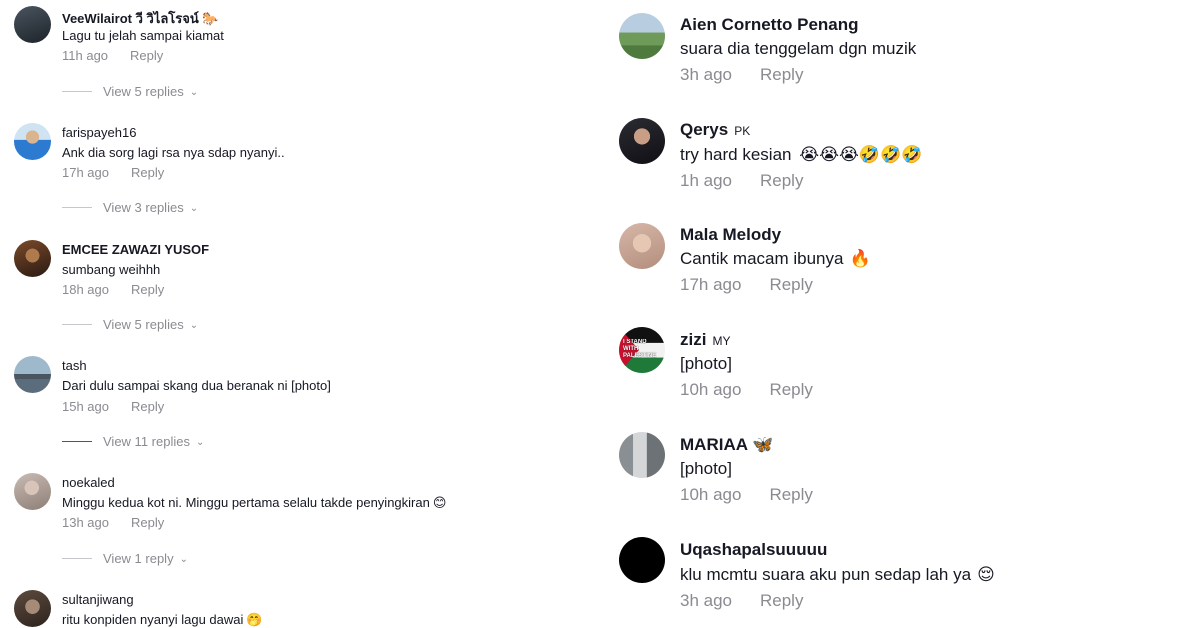 The width and height of the screenshot is (1200, 628). I want to click on relieved-face-emoji: 😌, so click(986, 574).